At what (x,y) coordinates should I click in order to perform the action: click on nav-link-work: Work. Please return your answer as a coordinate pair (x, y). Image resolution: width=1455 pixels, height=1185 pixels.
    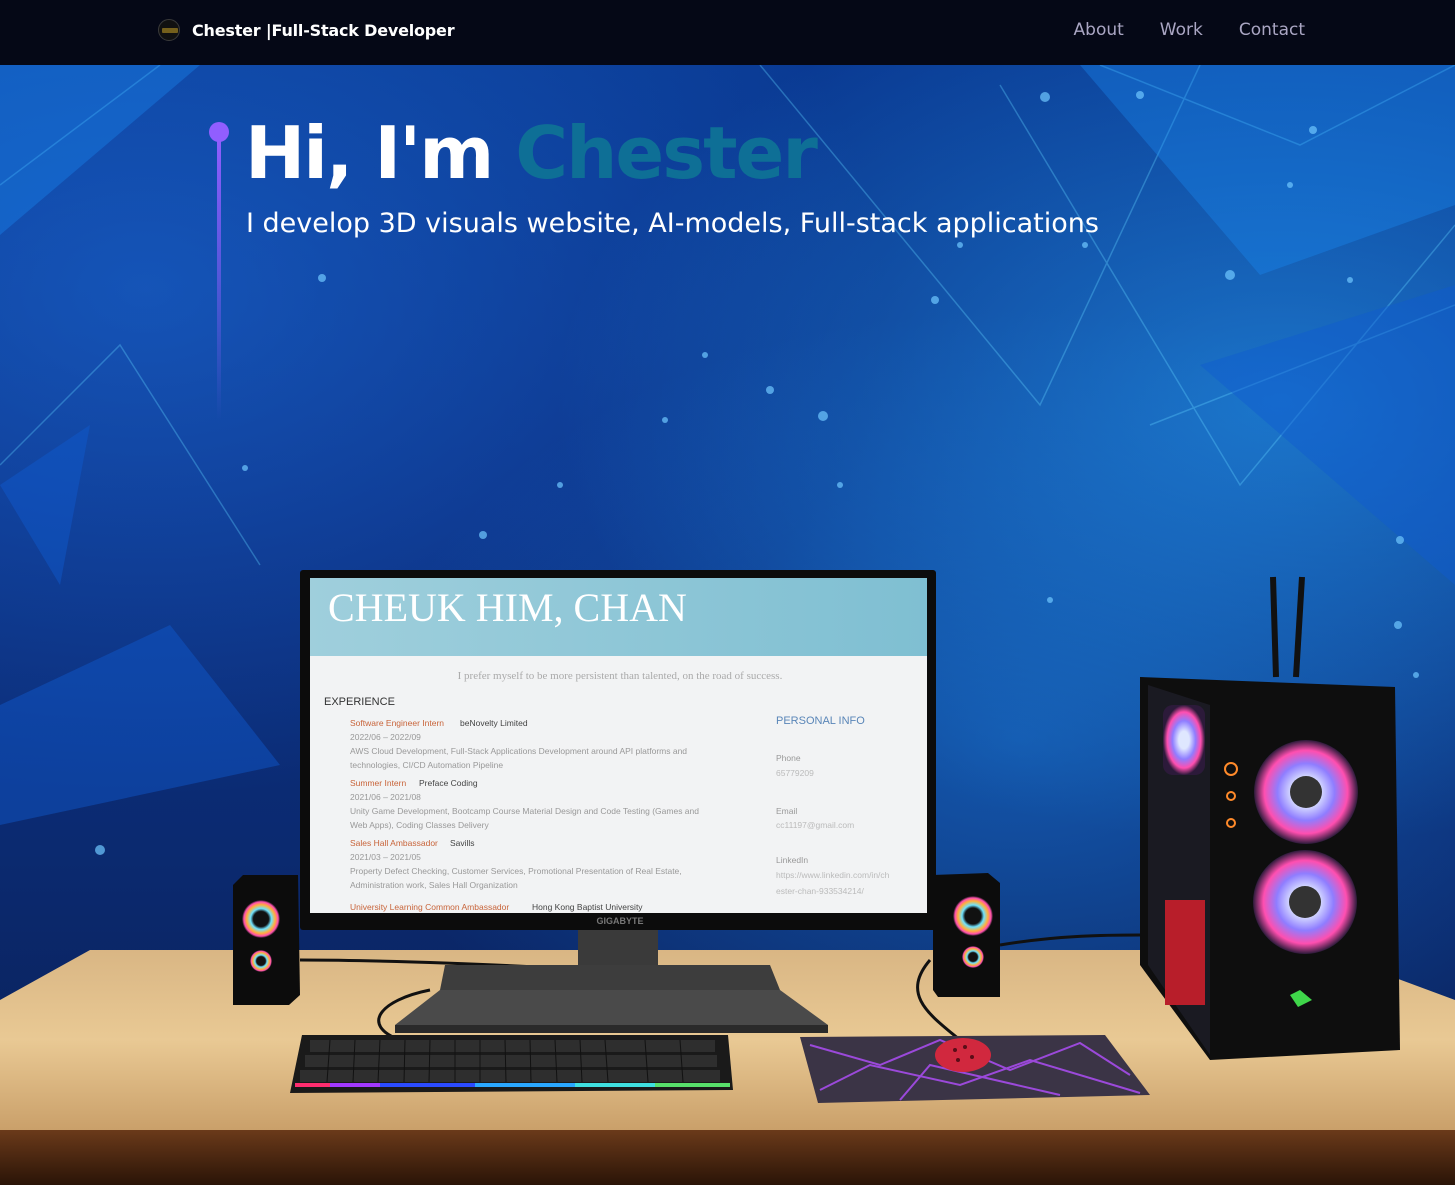
    Looking at the image, I should click on (1181, 30).